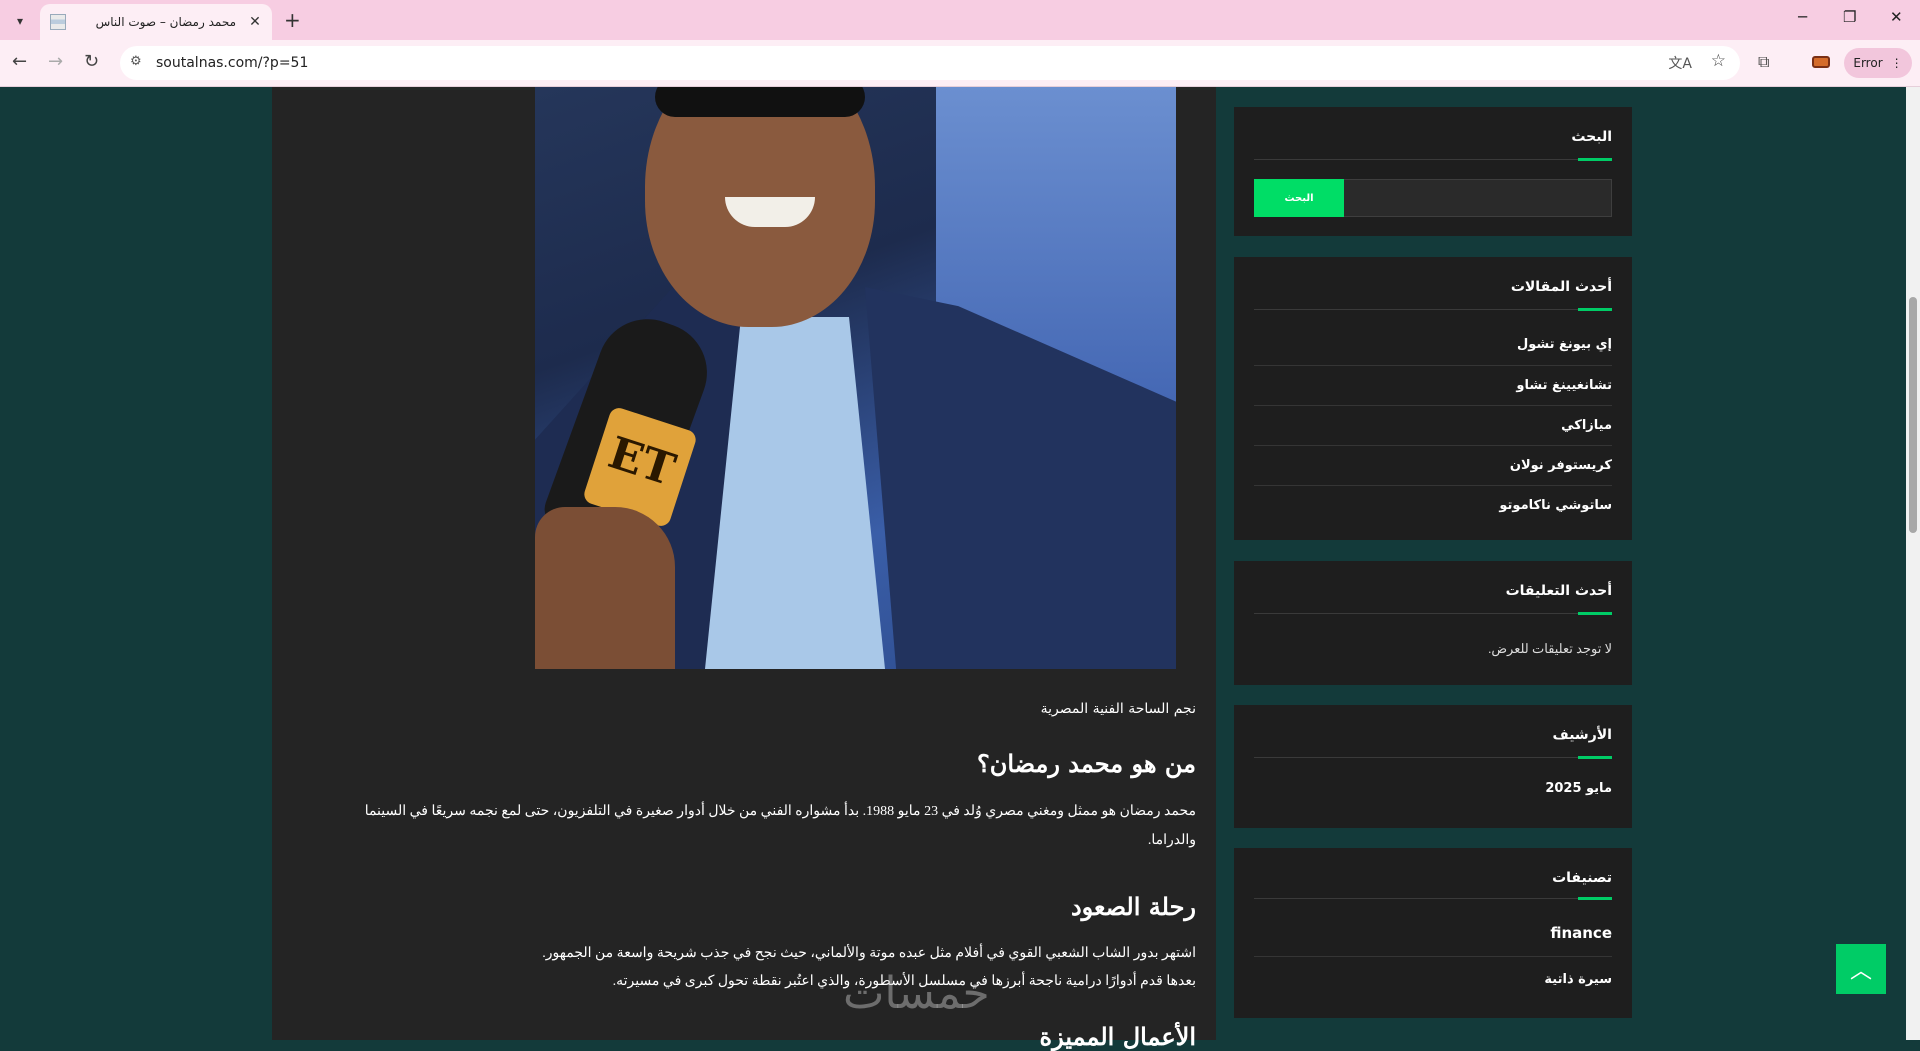 The image size is (1920, 1051). What do you see at coordinates (1433, 505) in the screenshot?
I see `recent-post-link: ساتوشي ناكاموتو` at bounding box center [1433, 505].